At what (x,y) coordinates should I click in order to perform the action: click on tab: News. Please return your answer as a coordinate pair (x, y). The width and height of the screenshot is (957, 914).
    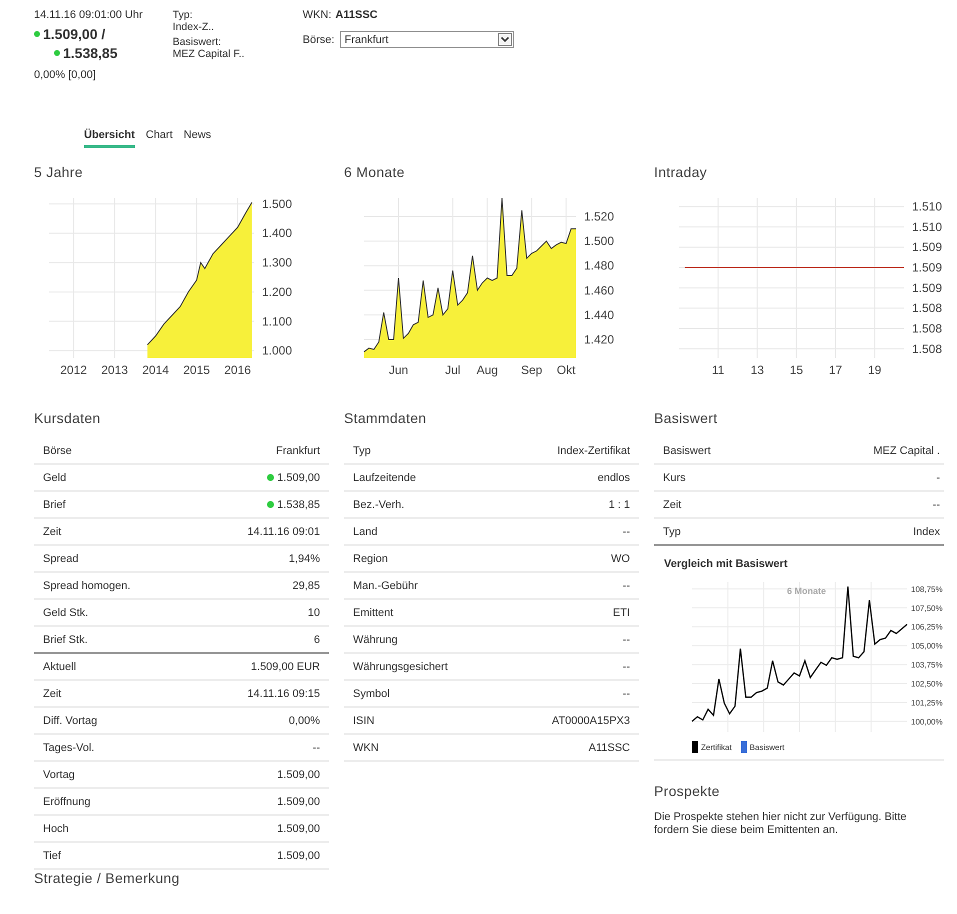
    Looking at the image, I should click on (198, 138).